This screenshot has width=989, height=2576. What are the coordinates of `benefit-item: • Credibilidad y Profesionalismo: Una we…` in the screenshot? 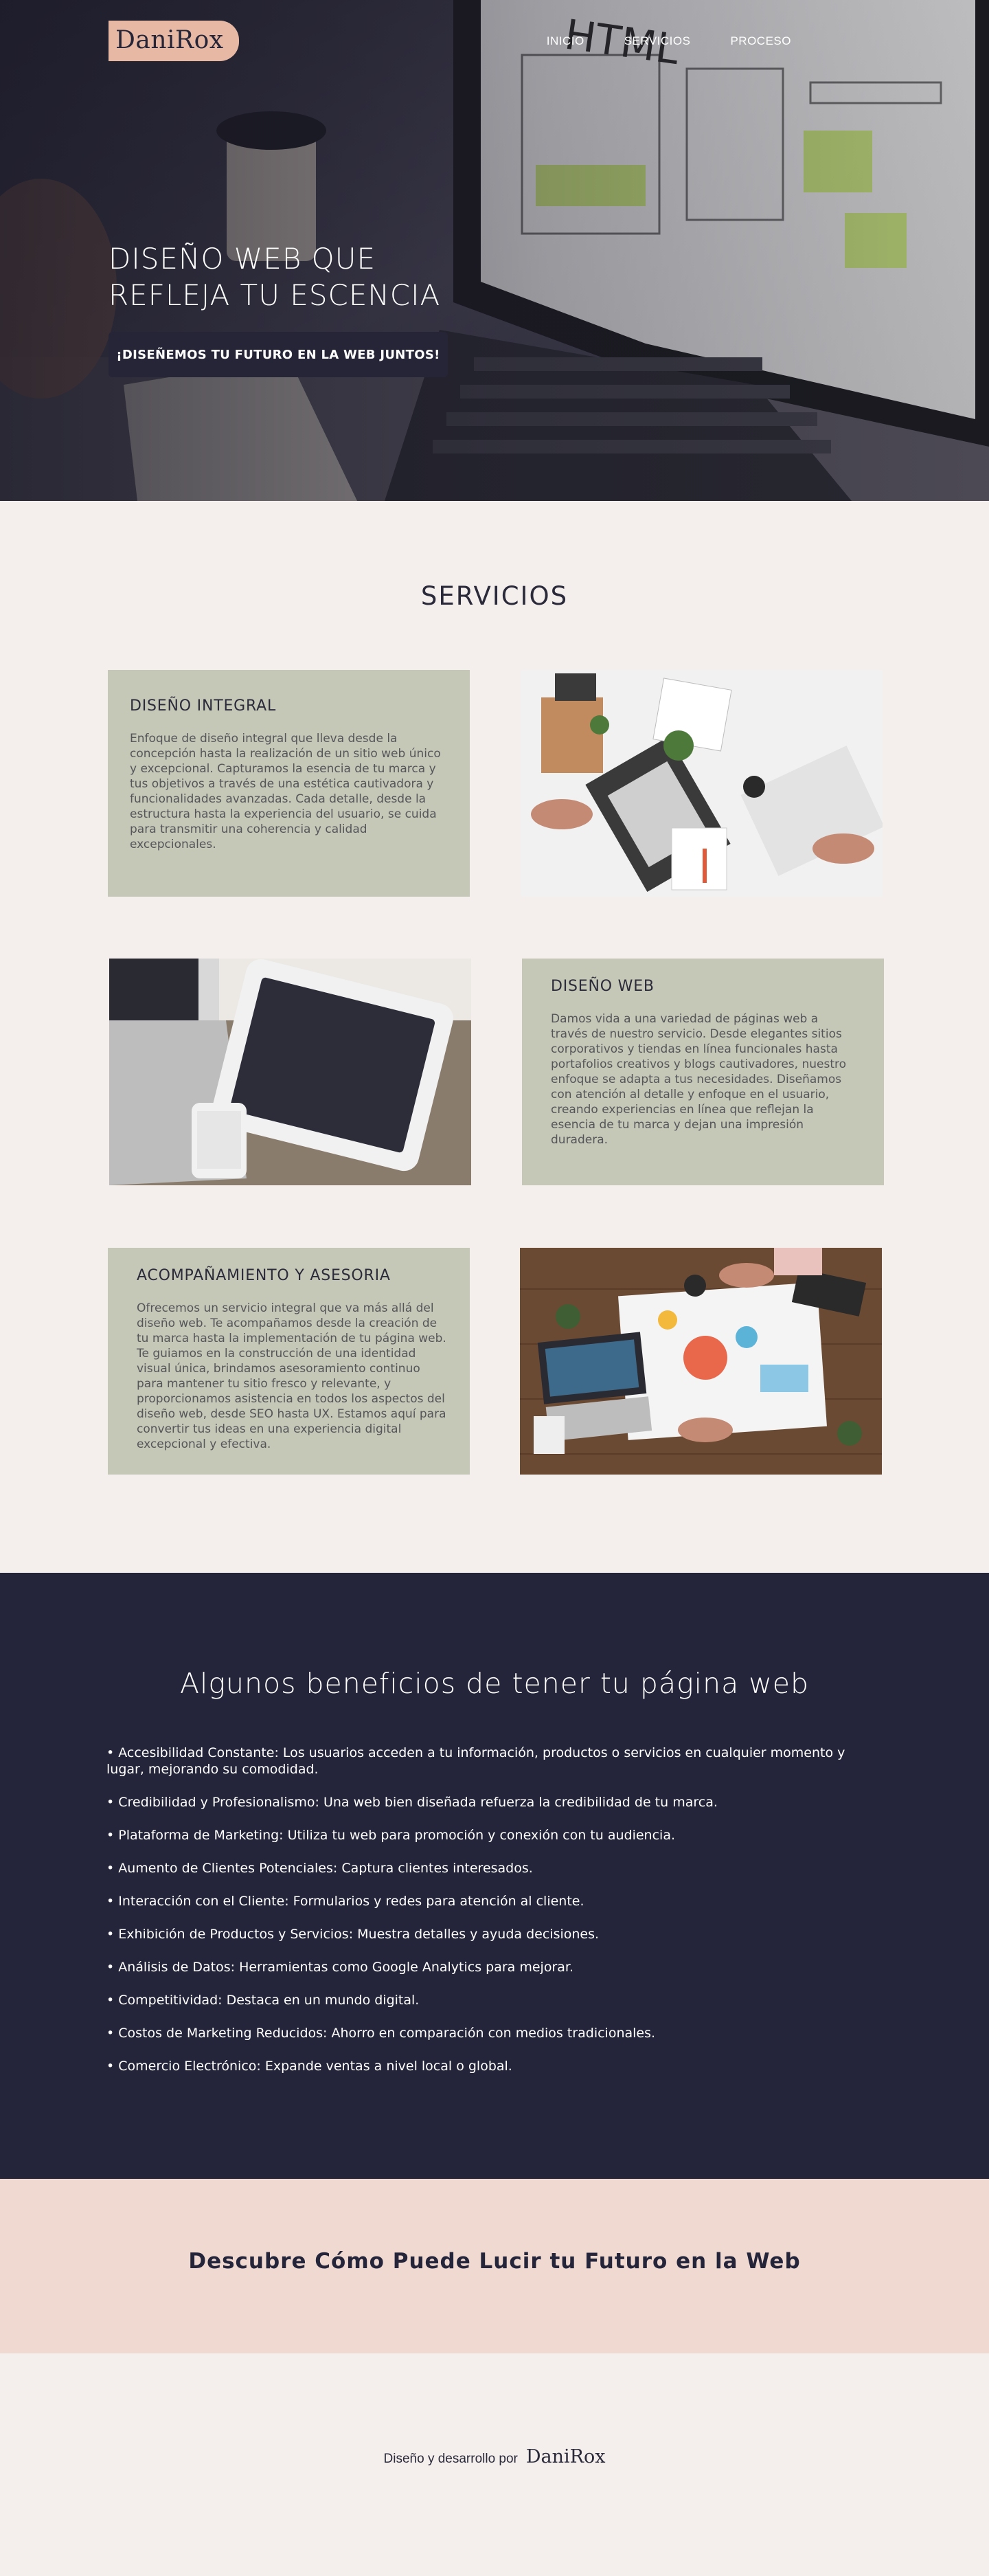 It's located at (412, 1802).